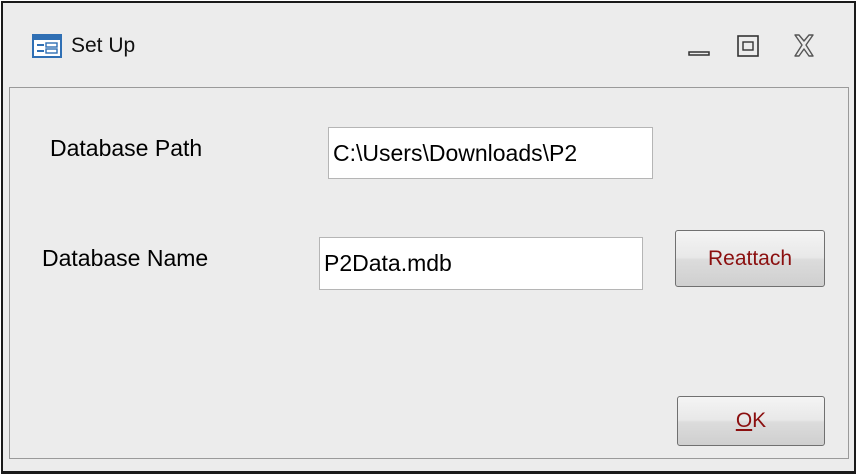 The width and height of the screenshot is (860, 476). What do you see at coordinates (804, 46) in the screenshot?
I see `close-icon` at bounding box center [804, 46].